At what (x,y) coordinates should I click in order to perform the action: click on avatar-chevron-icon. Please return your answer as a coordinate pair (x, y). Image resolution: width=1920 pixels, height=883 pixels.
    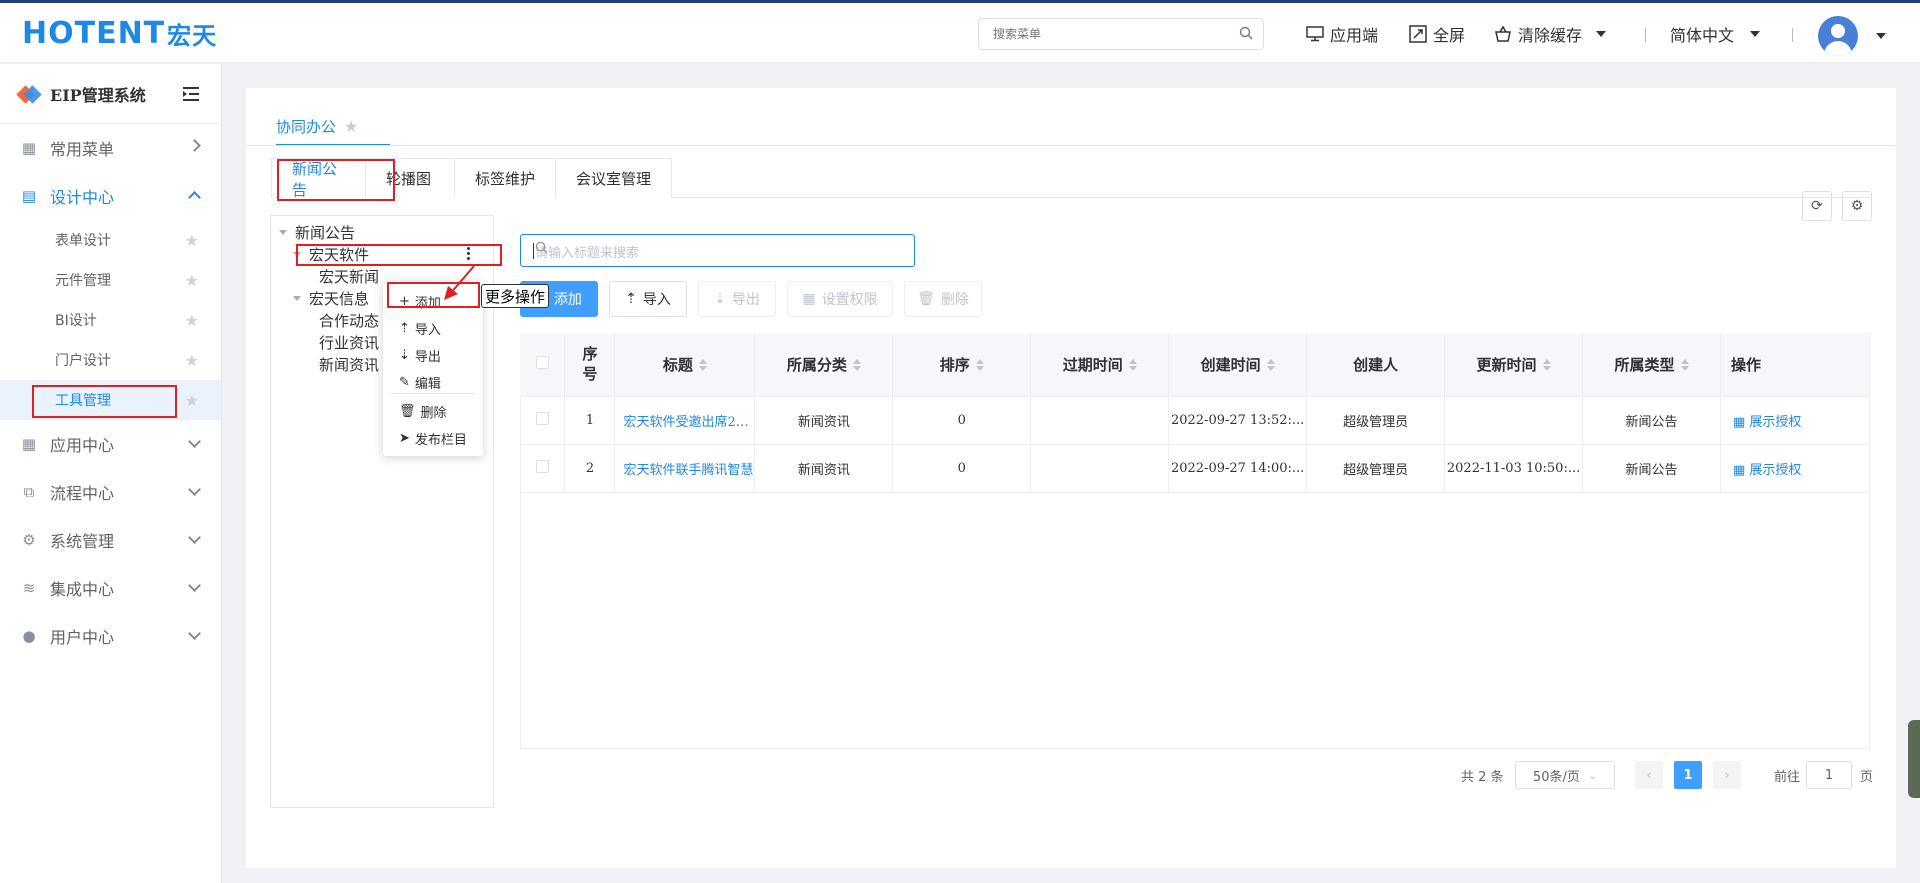
    Looking at the image, I should click on (1881, 36).